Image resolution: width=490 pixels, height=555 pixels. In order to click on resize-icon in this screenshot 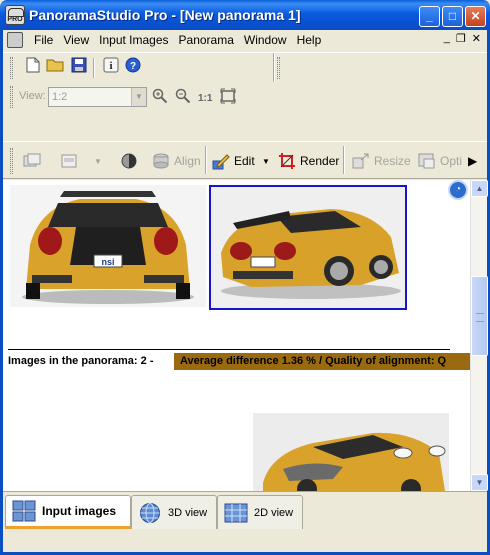, I will do `click(360, 161)`.